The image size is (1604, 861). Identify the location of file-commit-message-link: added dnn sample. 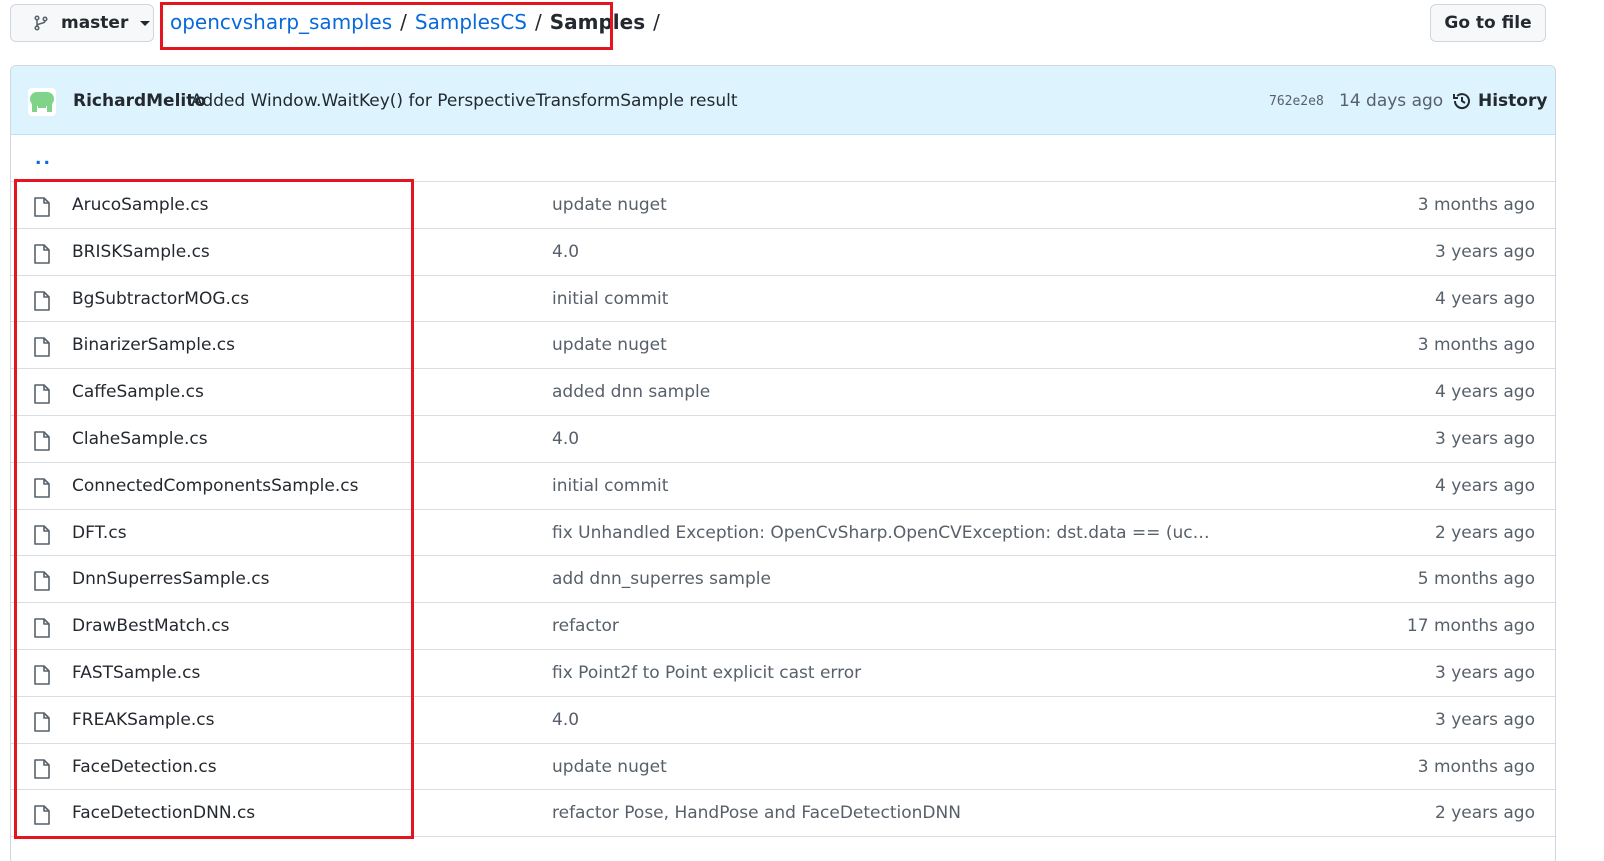
(631, 392).